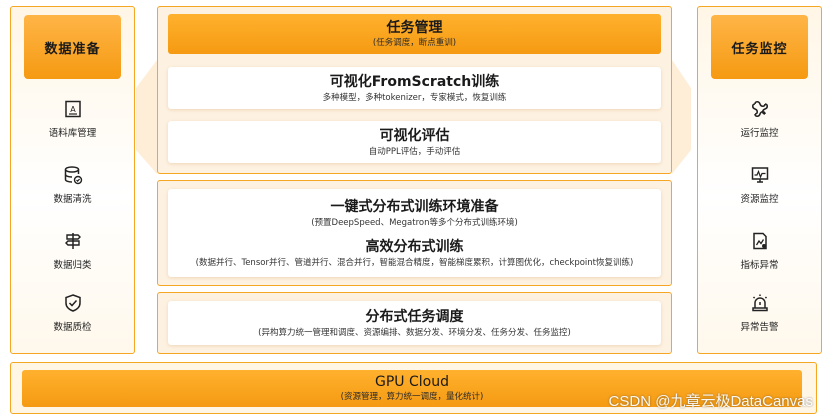 The image size is (827, 420). Describe the element at coordinates (759, 327) in the screenshot. I see `right-item-label: 异常告警` at that location.